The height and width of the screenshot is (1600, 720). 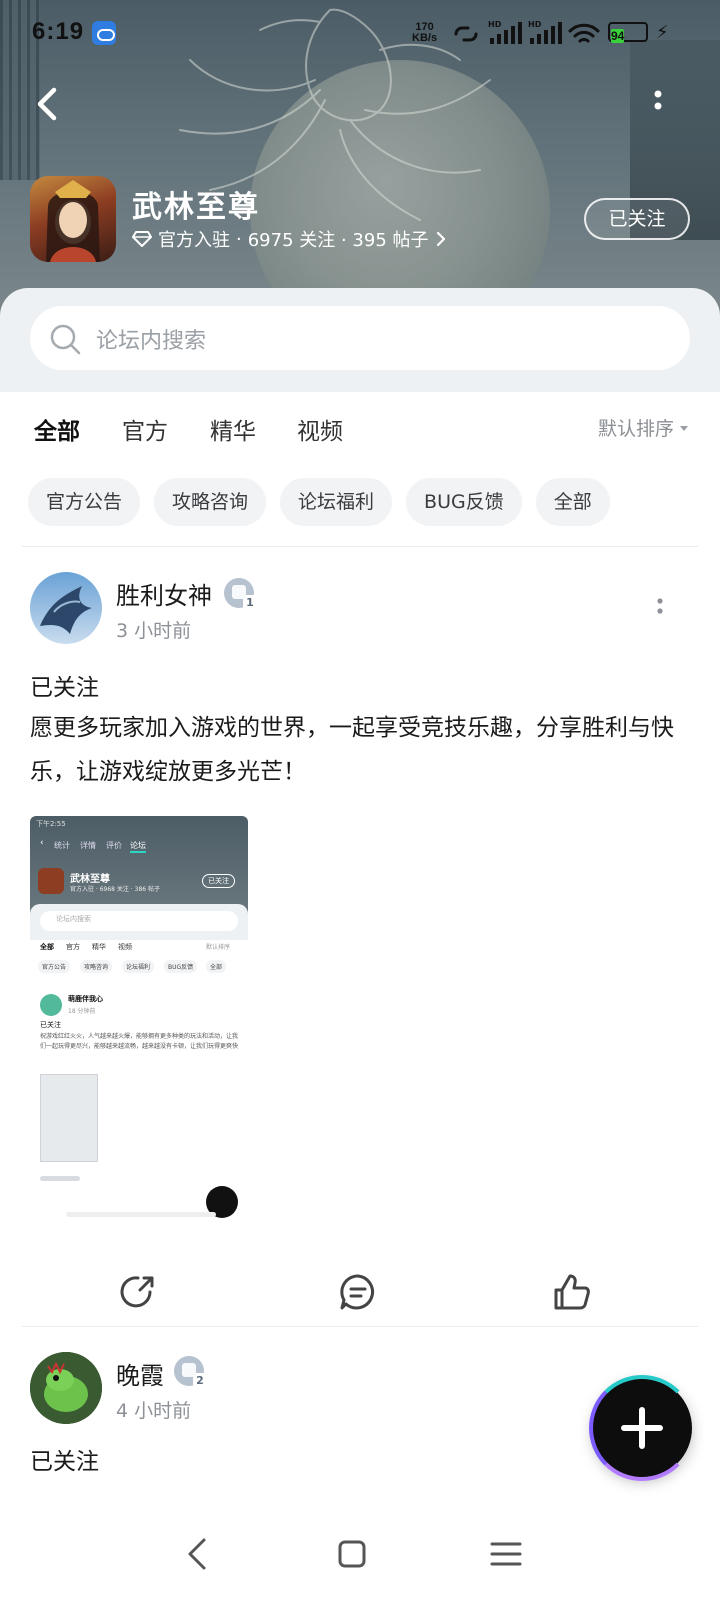 What do you see at coordinates (62, 845) in the screenshot?
I see `thumbnail-tab-stats: 统计` at bounding box center [62, 845].